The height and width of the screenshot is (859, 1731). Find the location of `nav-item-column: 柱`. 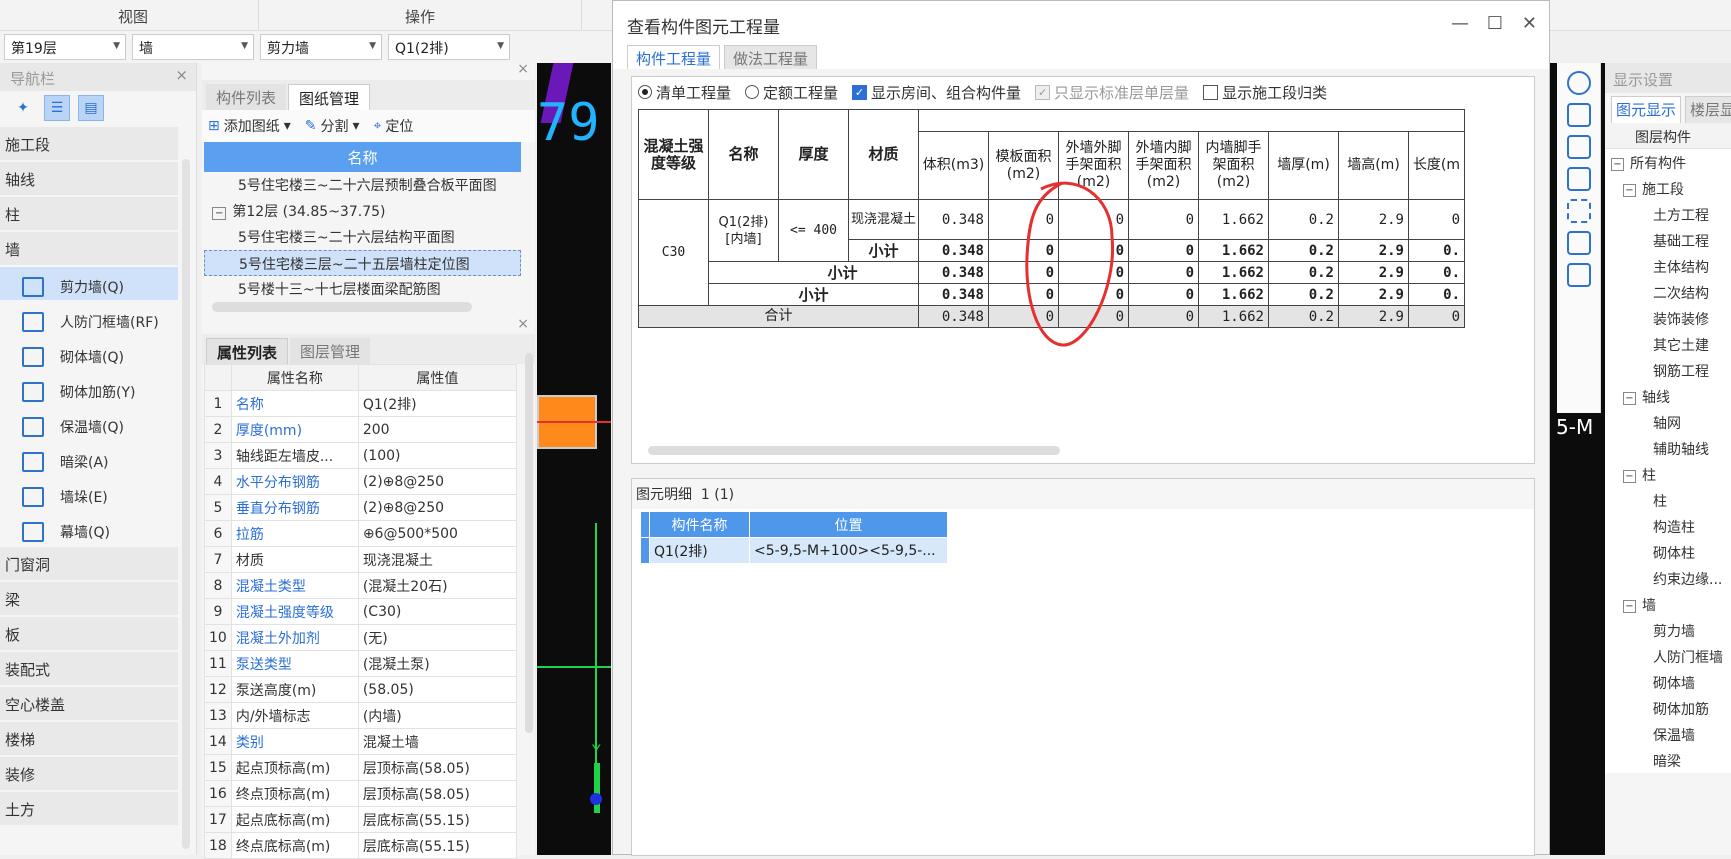

nav-item-column: 柱 is located at coordinates (89, 213).